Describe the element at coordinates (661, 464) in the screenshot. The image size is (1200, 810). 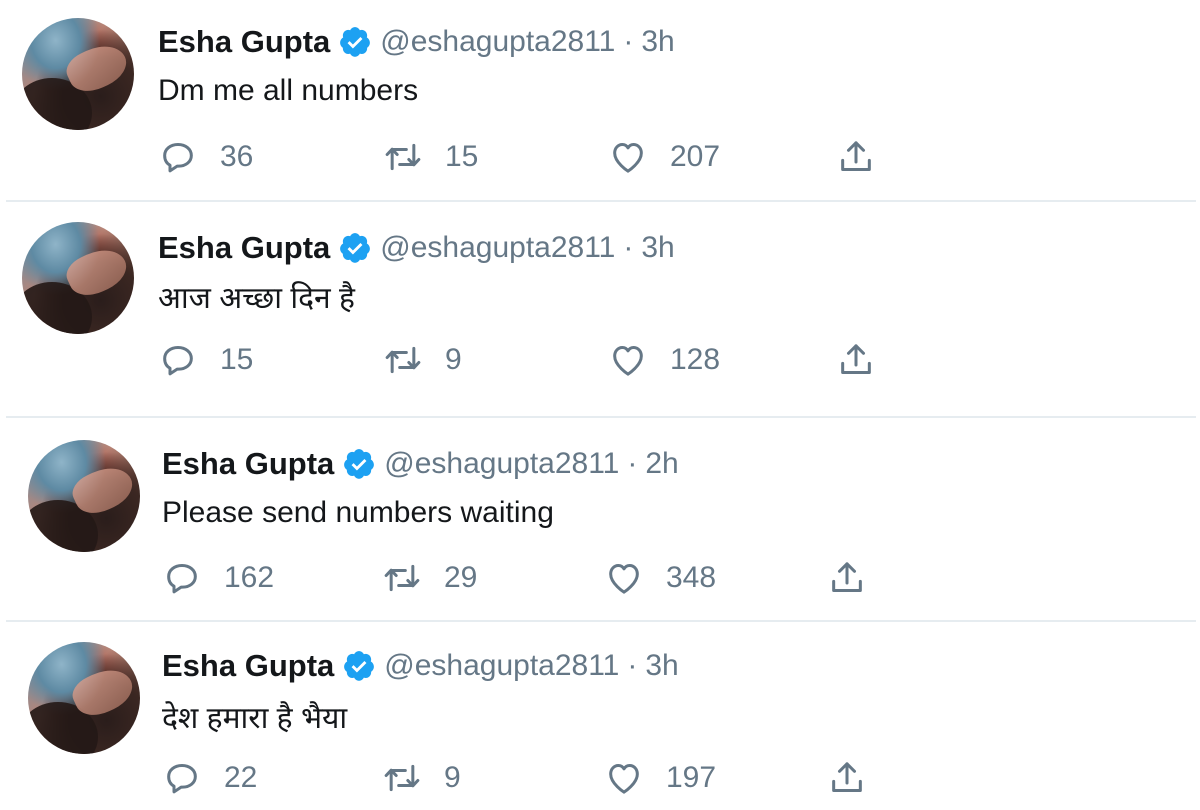
I see `timestamp: 2h` at that location.